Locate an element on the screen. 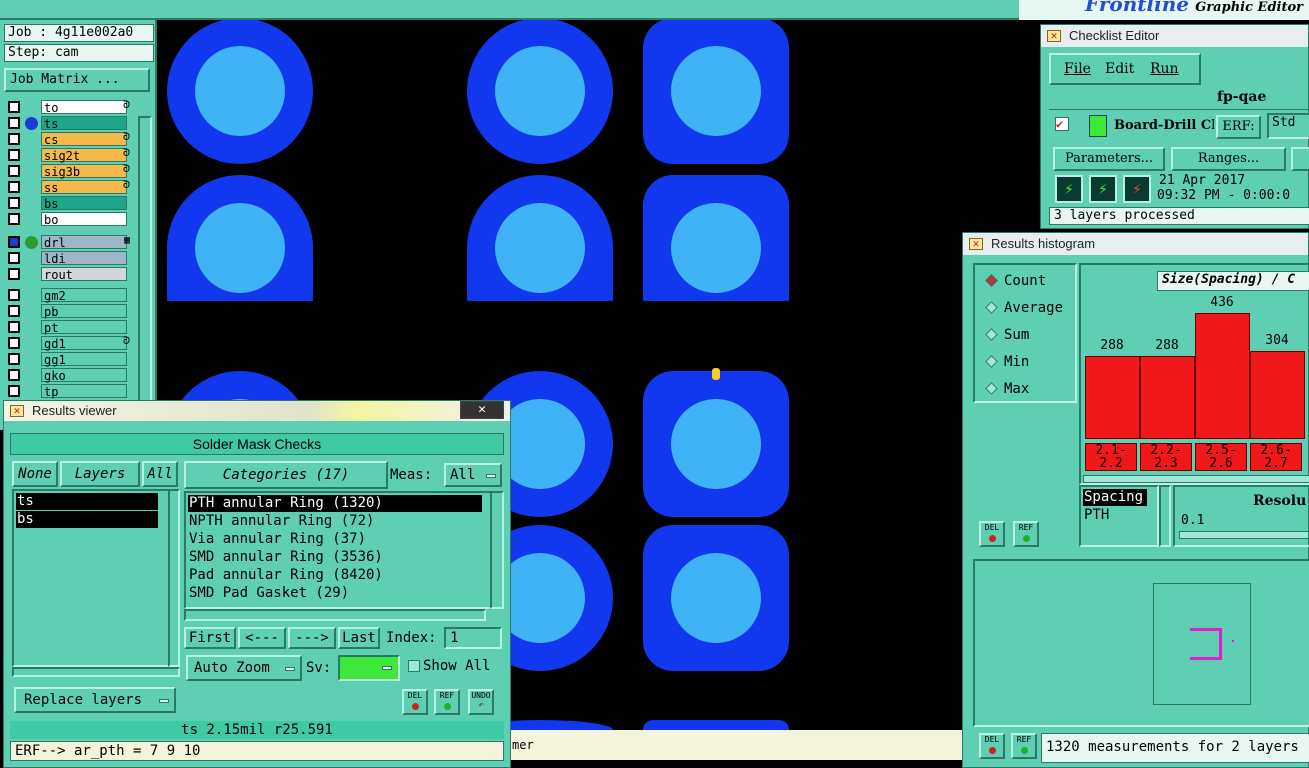 Image resolution: width=1309 pixels, height=768 pixels. layer-row-ts: ts is located at coordinates (70, 123).